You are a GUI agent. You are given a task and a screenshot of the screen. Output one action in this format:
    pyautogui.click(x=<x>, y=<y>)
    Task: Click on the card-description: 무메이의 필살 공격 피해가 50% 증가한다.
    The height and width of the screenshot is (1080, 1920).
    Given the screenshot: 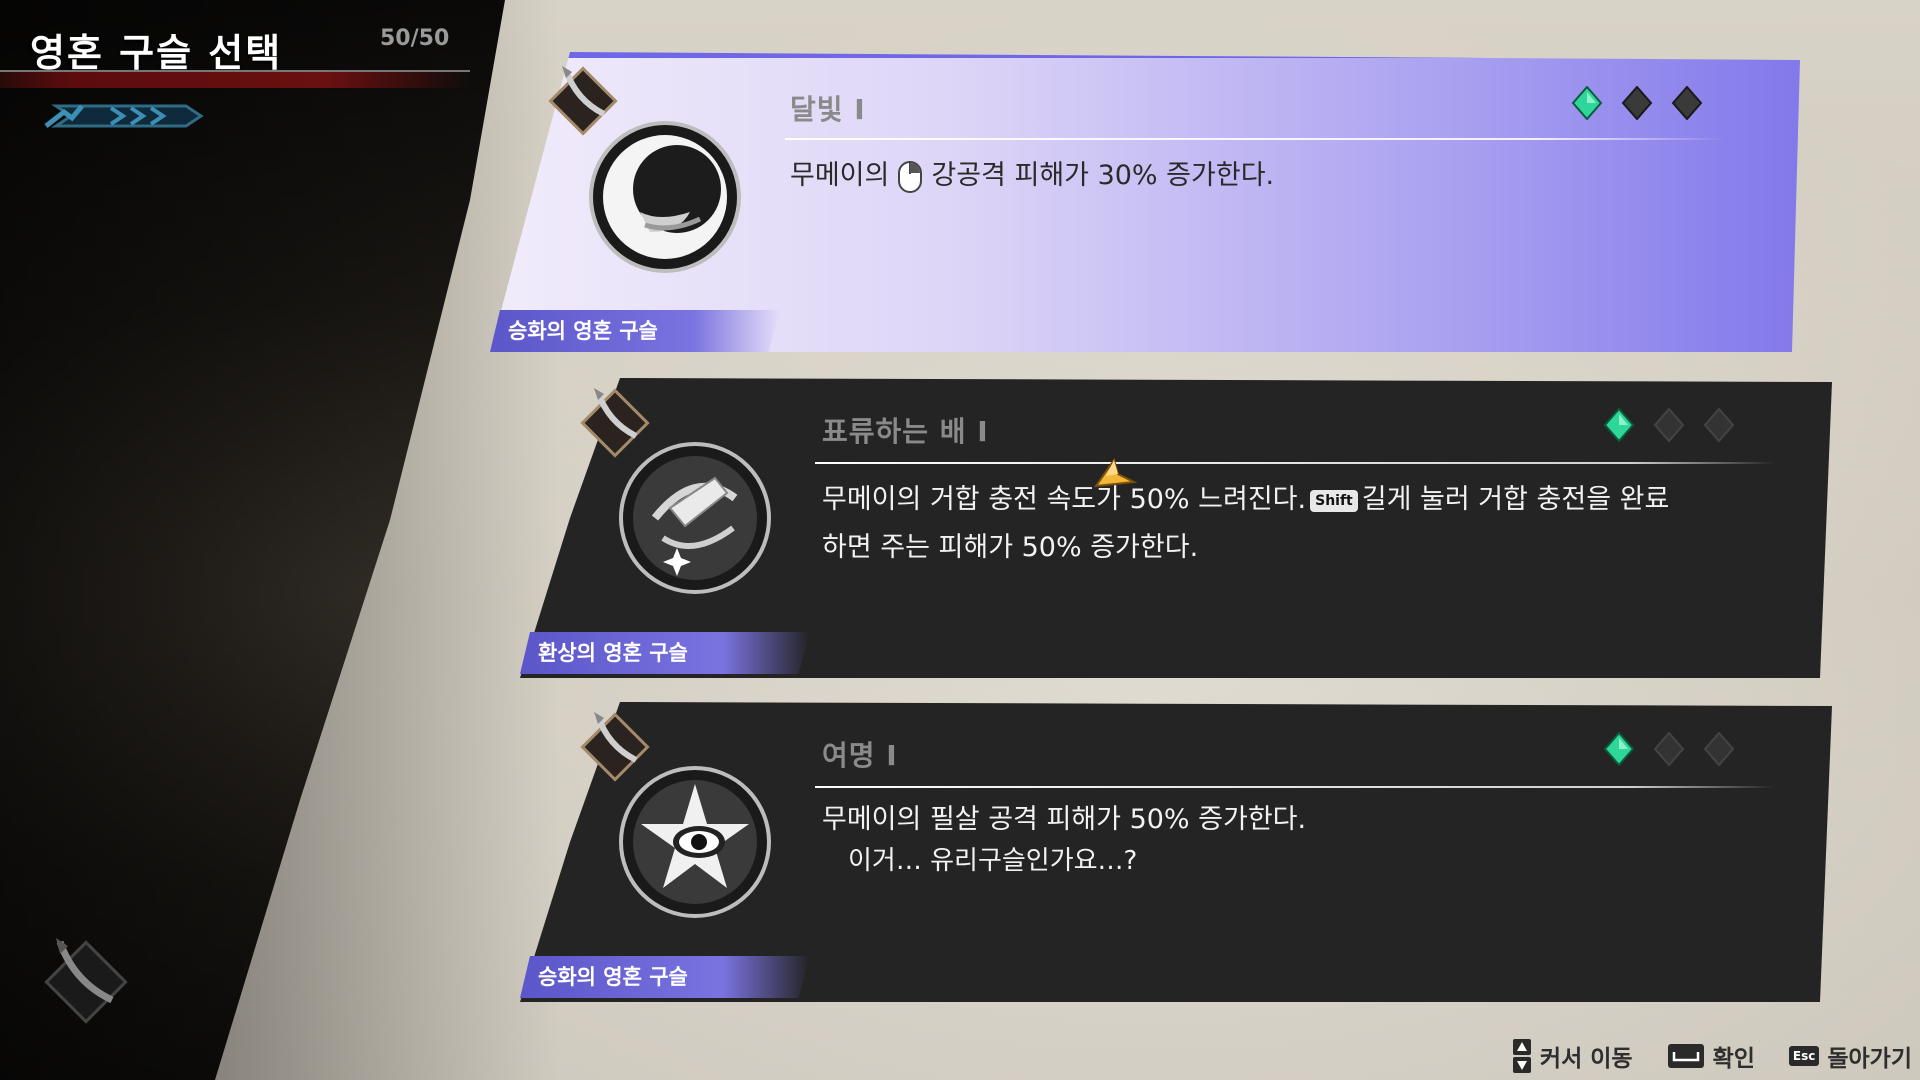 What is the action you would take?
    pyautogui.click(x=1064, y=819)
    